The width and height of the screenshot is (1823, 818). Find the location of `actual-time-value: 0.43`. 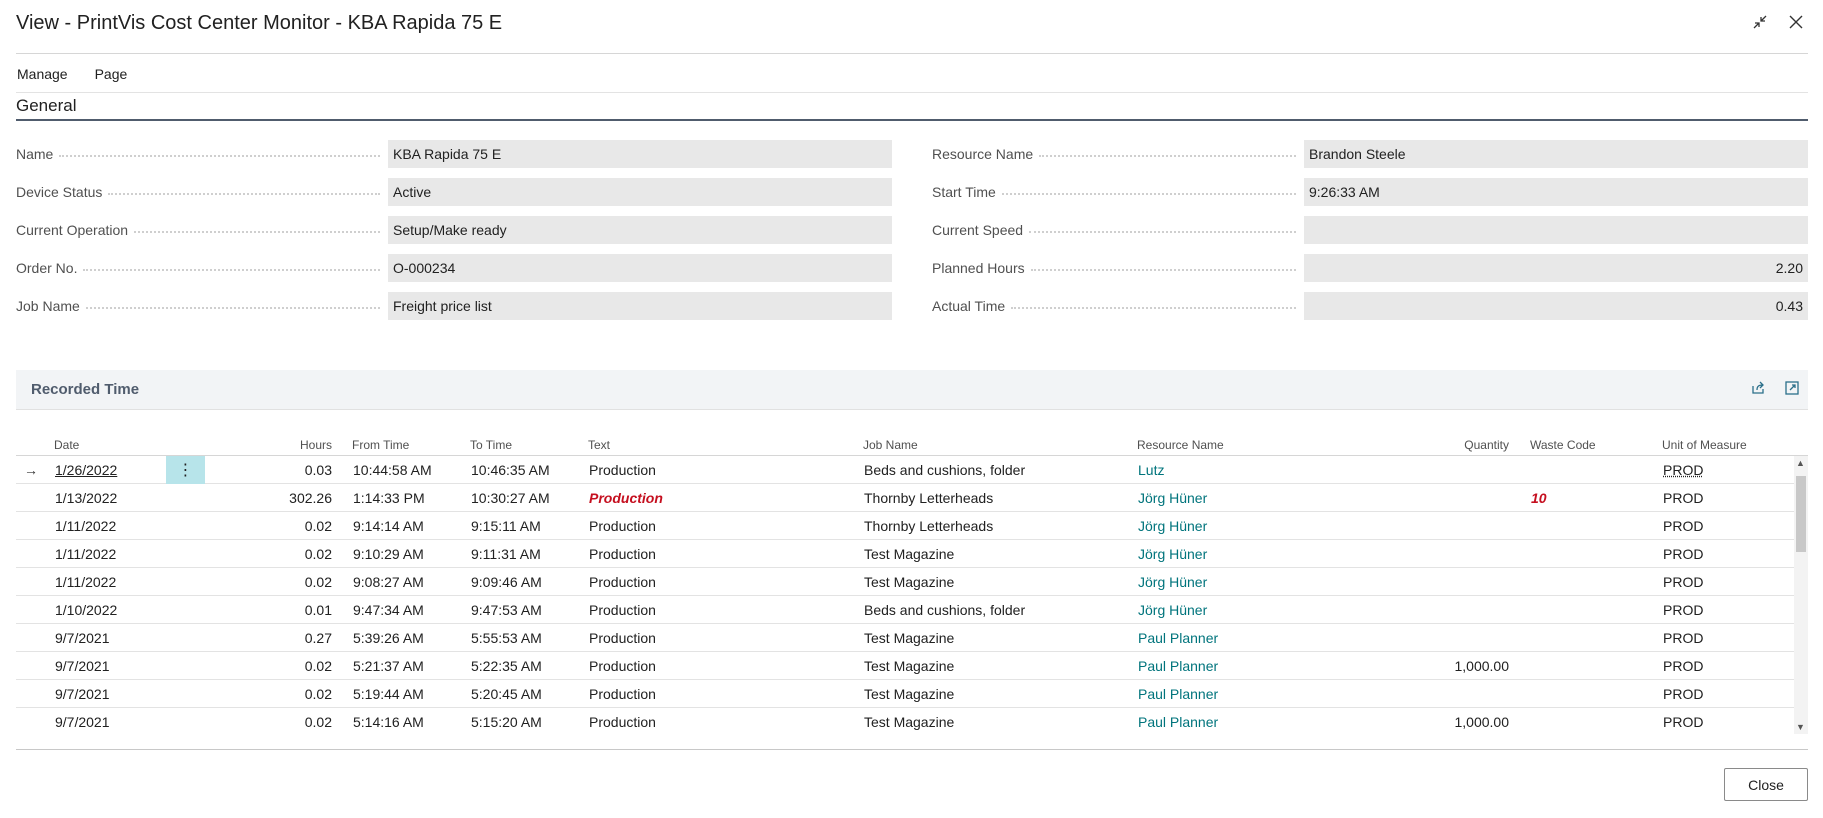

actual-time-value: 0.43 is located at coordinates (1556, 306).